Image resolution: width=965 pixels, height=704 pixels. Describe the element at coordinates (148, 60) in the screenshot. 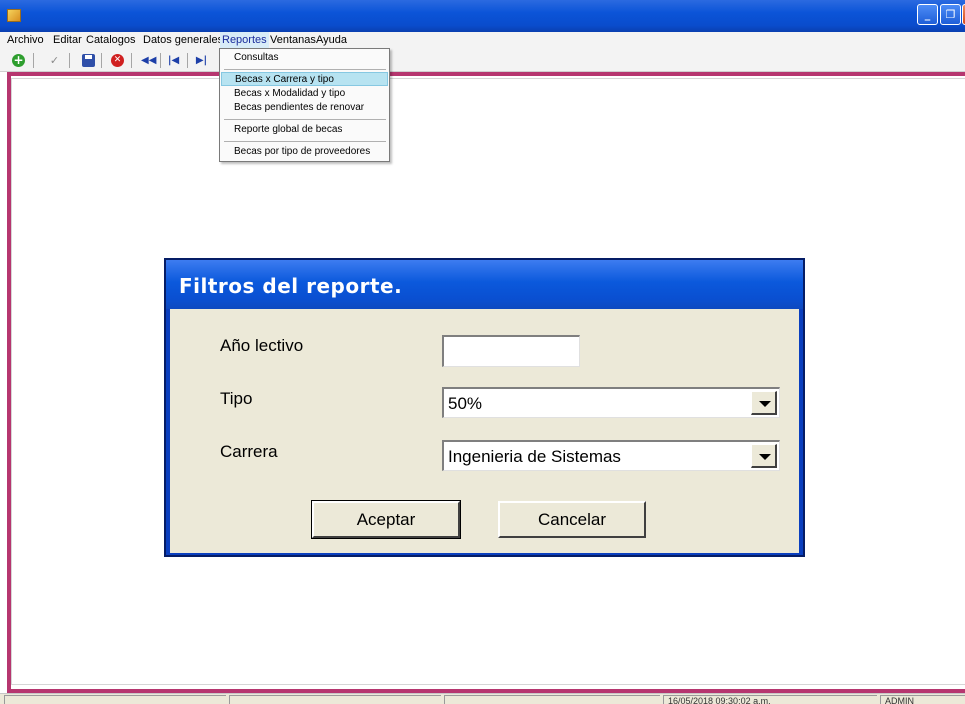

I see `rewind-icon: ◀◀` at that location.